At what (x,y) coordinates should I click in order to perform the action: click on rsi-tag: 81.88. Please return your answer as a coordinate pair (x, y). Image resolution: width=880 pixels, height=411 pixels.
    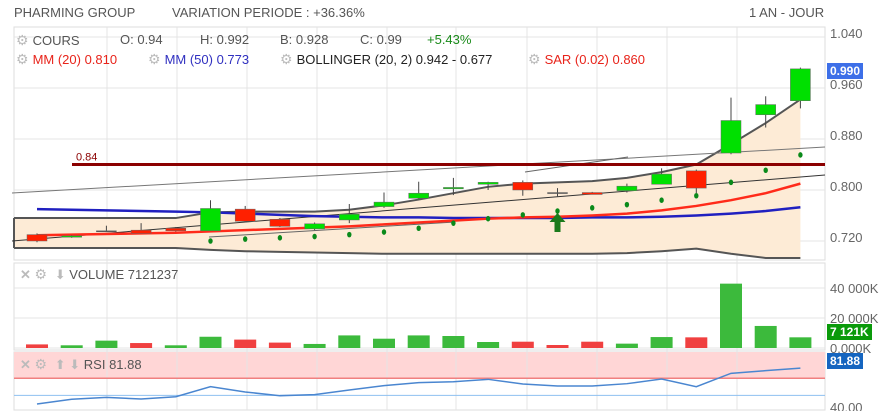
    Looking at the image, I should click on (845, 361).